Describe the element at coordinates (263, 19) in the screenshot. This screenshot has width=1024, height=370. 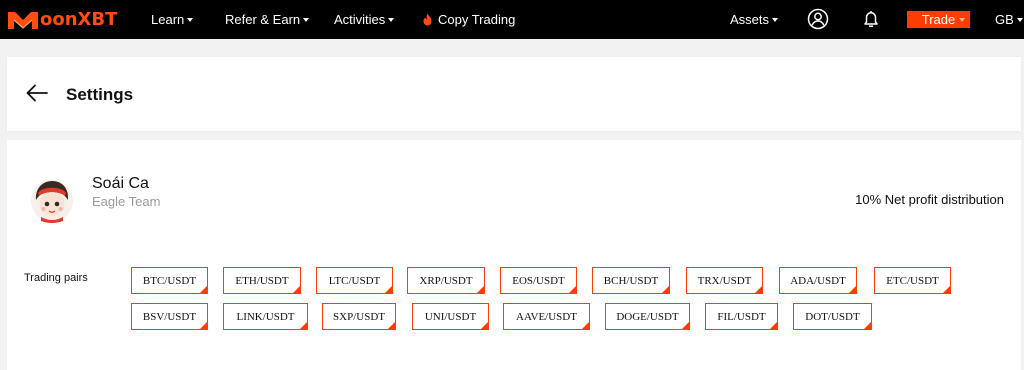
I see `nav-refer-label: Refer & Earn` at that location.